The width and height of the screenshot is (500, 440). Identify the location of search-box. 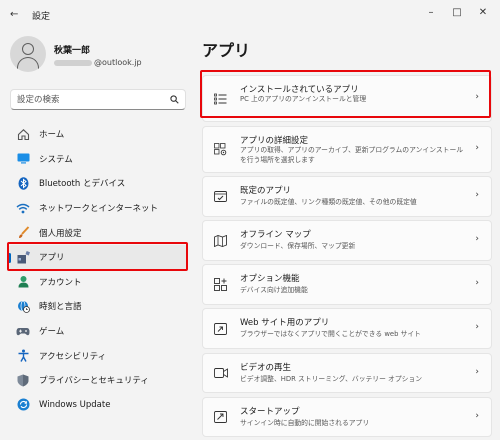
(98, 99).